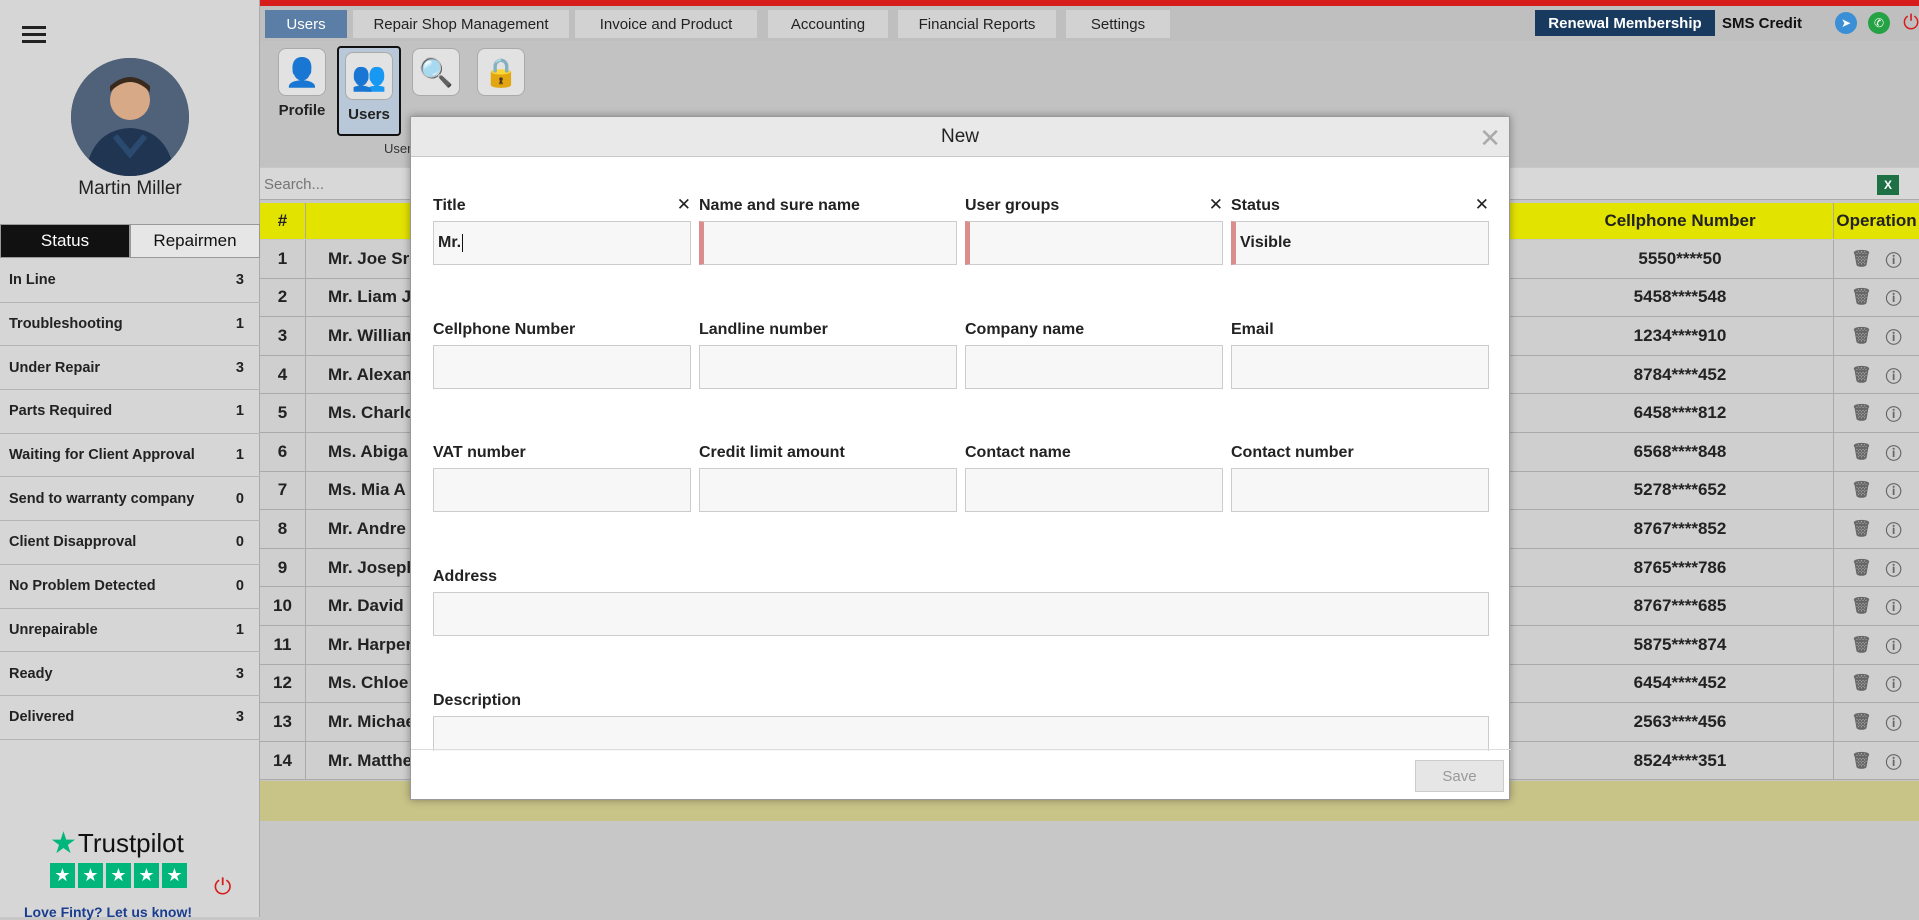 The image size is (1919, 920). Describe the element at coordinates (504, 329) in the screenshot. I see `field-label: Cellphone Number` at that location.